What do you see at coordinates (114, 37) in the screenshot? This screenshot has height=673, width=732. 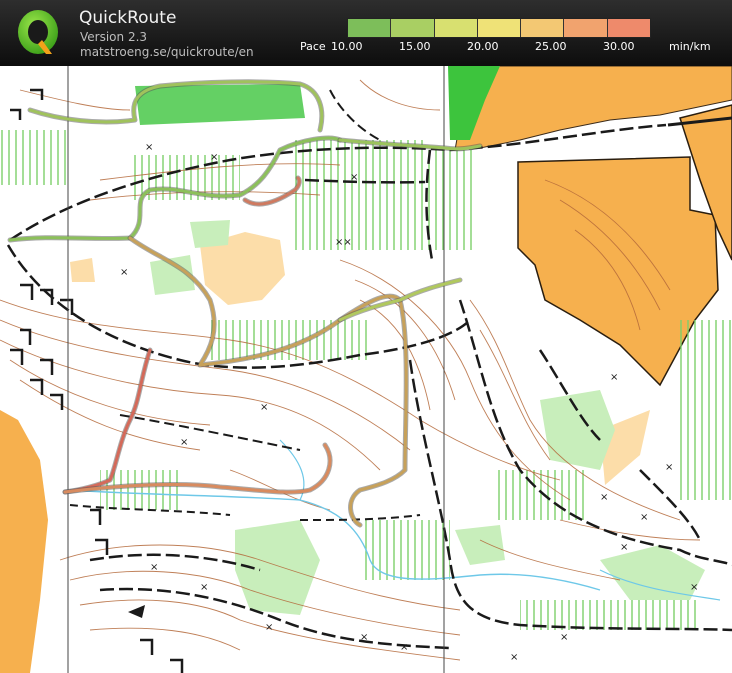 I see `app-version: Version 2.3` at bounding box center [114, 37].